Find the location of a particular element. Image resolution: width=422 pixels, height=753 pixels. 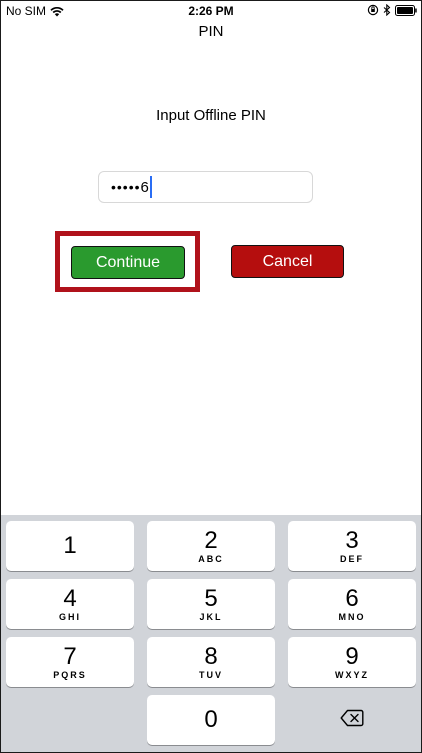

key-digit: 5 is located at coordinates (211, 598).